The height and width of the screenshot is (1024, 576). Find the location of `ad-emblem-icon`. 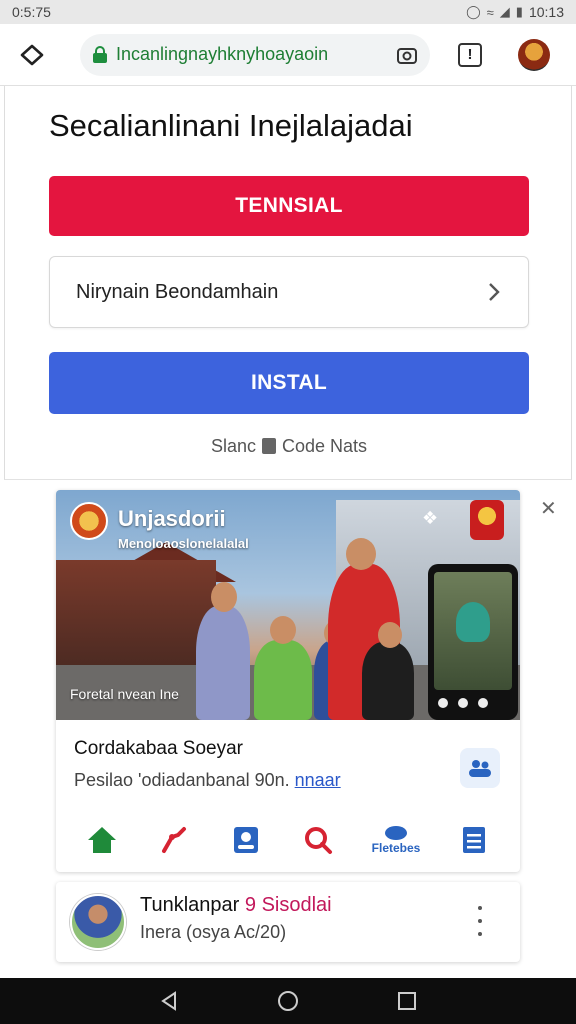

ad-emblem-icon is located at coordinates (89, 521).